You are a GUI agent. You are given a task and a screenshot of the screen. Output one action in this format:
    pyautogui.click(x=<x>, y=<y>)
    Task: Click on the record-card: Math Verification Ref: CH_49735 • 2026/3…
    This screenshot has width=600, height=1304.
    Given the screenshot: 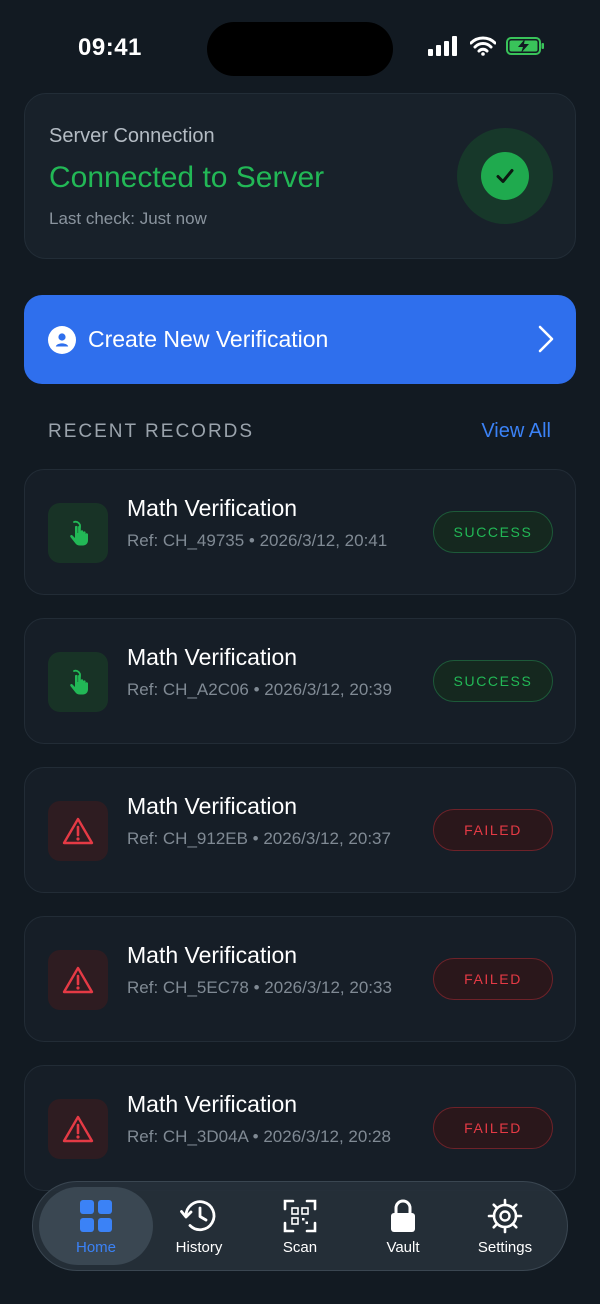 What is the action you would take?
    pyautogui.click(x=300, y=532)
    